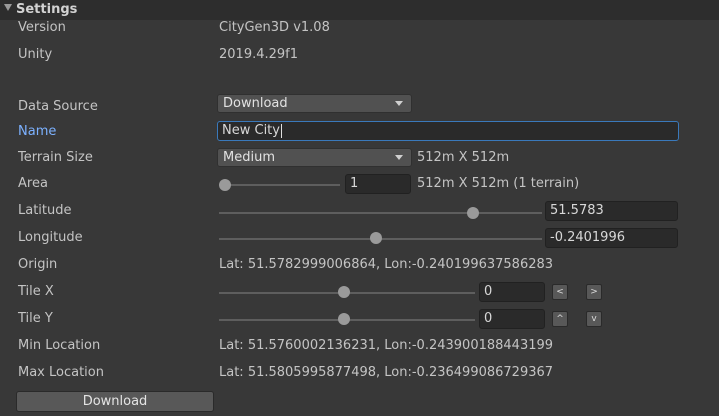 The width and height of the screenshot is (719, 416). Describe the element at coordinates (378, 184) in the screenshot. I see `area-field: 1` at that location.